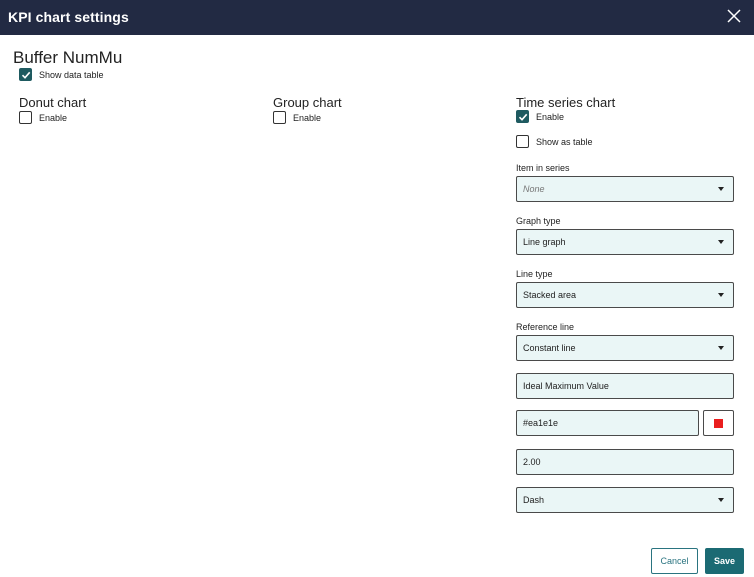  I want to click on reference-line-style-select: Dash, so click(625, 500).